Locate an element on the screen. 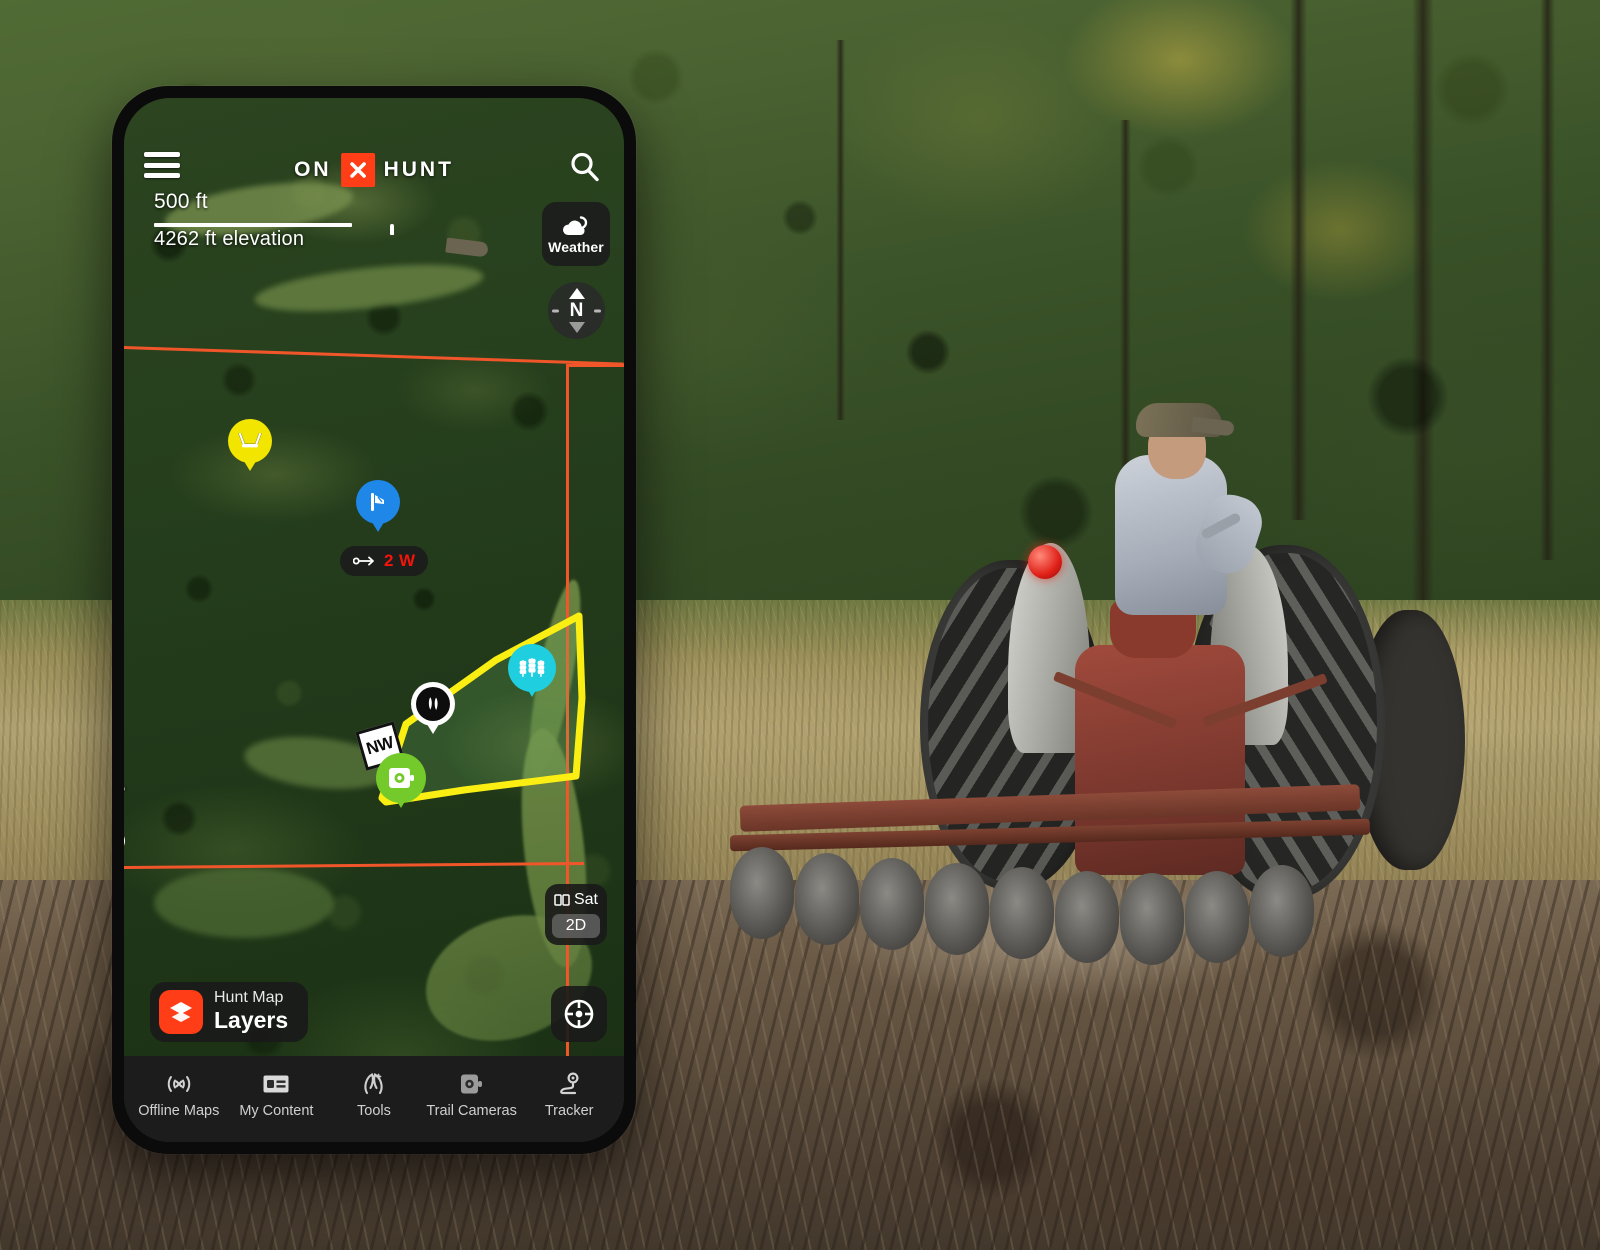  clearing-patch is located at coordinates (244, 903).